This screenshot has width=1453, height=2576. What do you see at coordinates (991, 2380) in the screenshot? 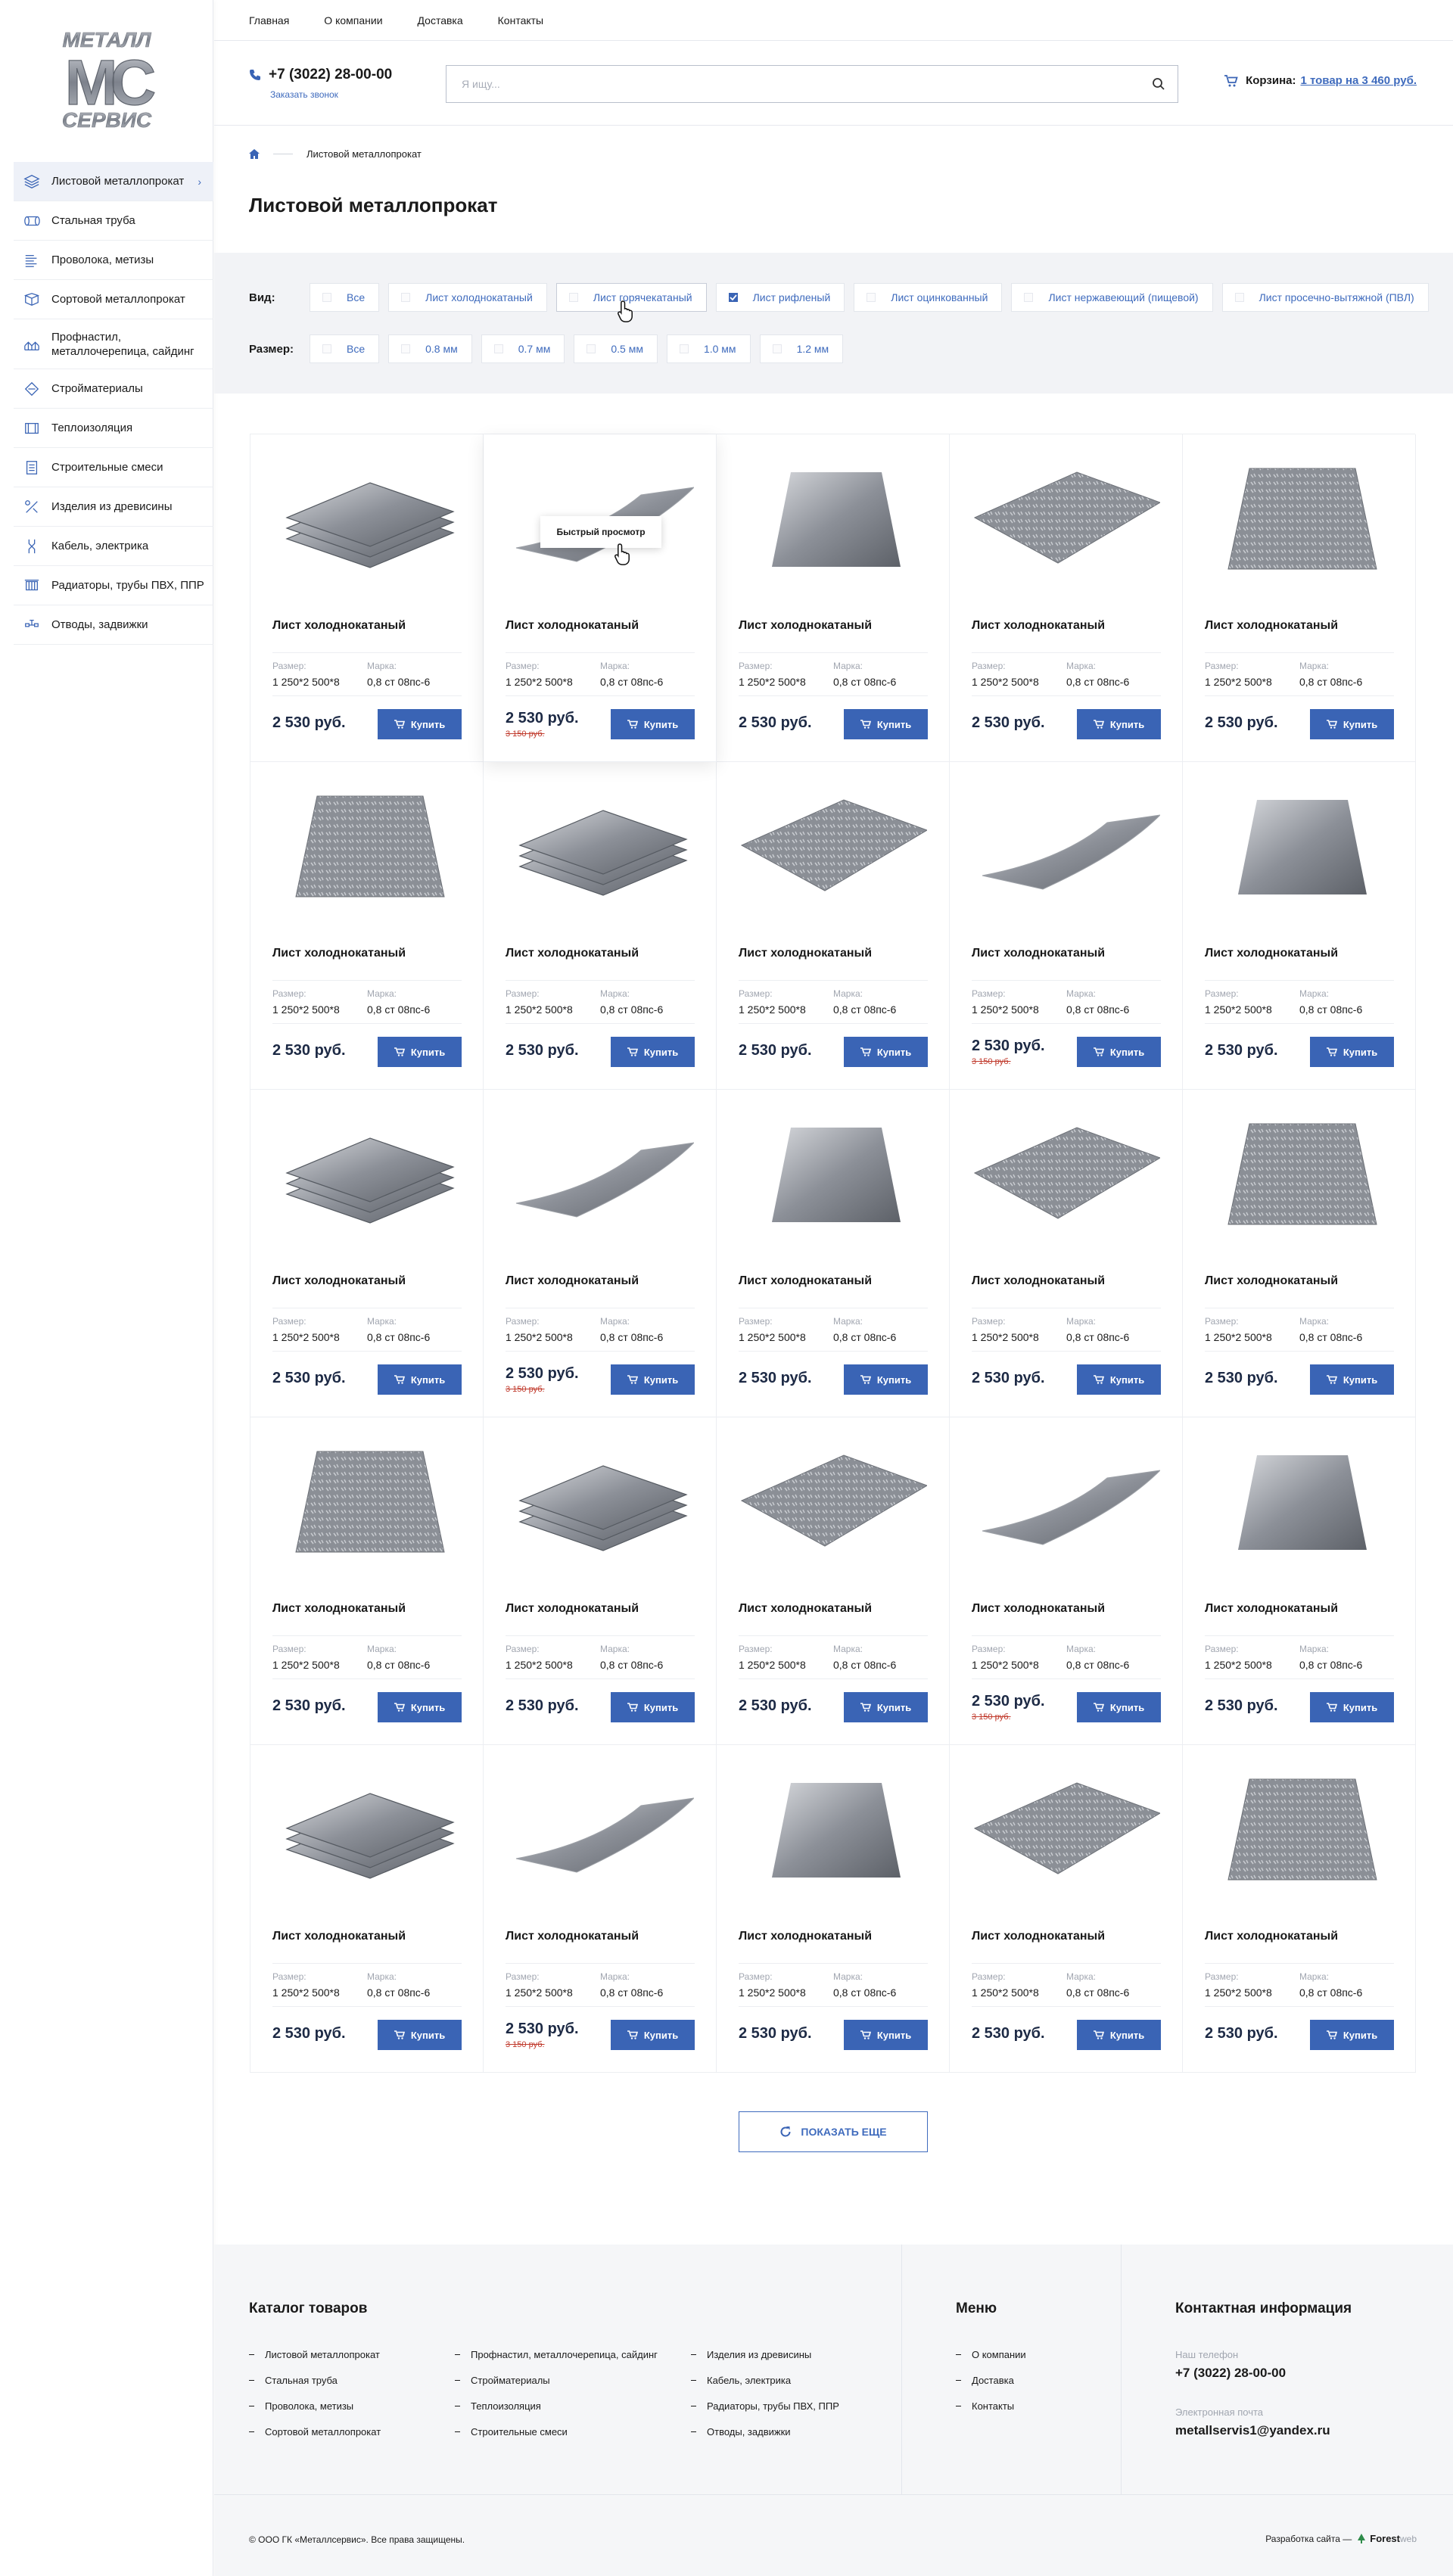
I see `footer-menu-link-1: Доставка` at bounding box center [991, 2380].